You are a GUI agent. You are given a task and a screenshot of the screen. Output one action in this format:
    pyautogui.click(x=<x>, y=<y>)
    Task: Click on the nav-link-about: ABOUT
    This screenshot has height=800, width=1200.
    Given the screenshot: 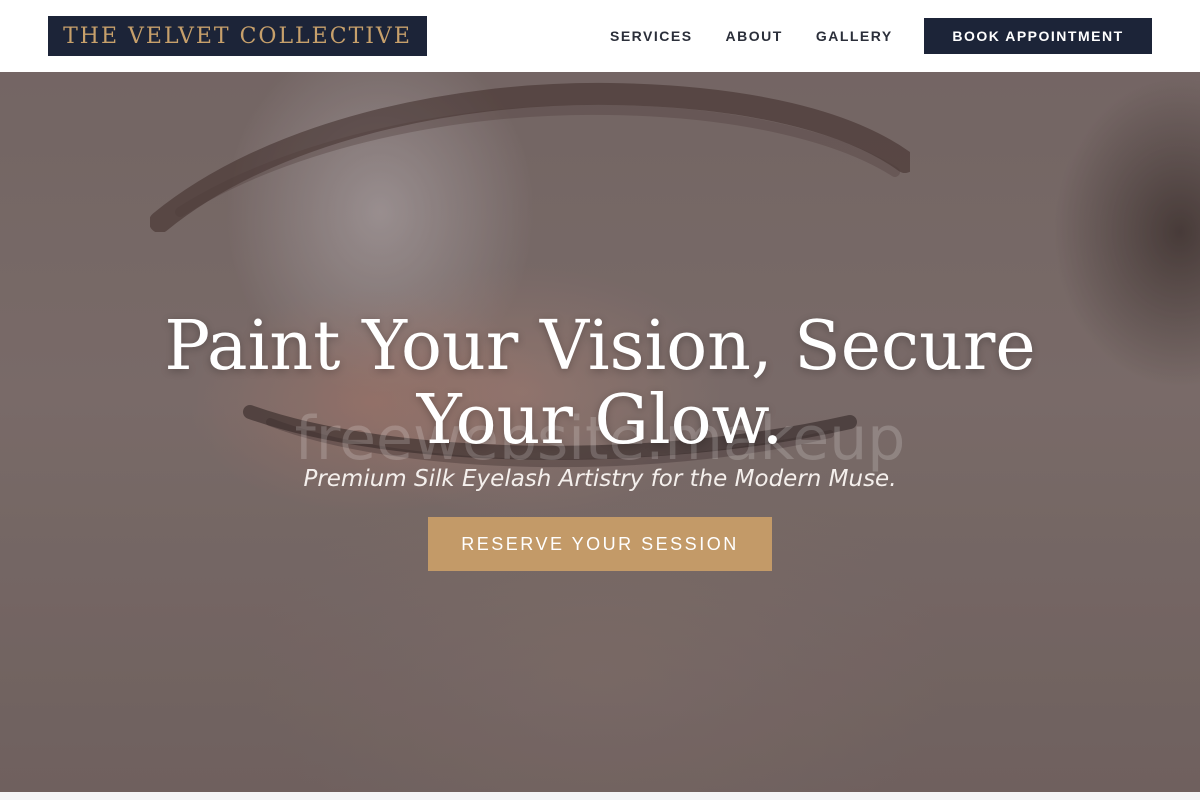 What is the action you would take?
    pyautogui.click(x=754, y=36)
    